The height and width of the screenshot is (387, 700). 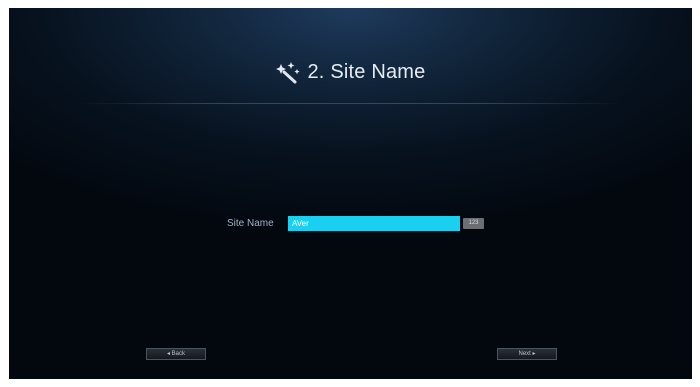 I want to click on keyboard-mode-toggle: 123, so click(x=473, y=223).